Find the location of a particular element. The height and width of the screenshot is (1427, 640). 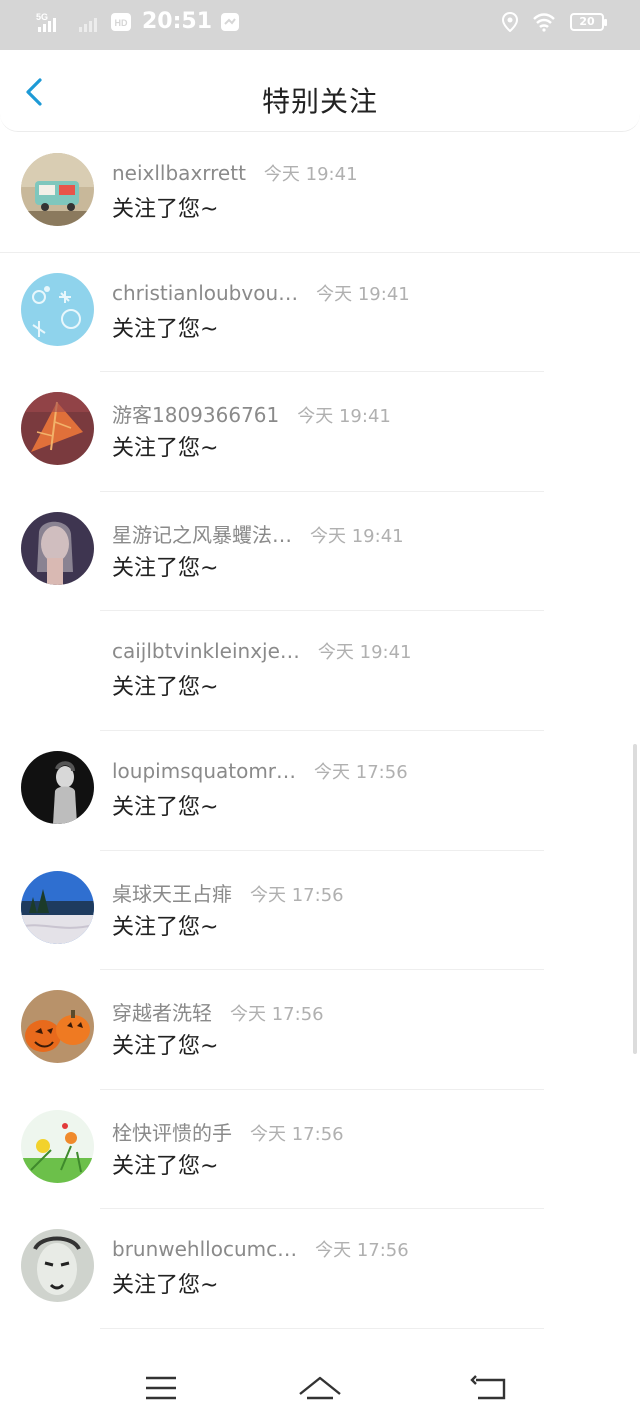

system-nav-bar is located at coordinates (320, 1388).